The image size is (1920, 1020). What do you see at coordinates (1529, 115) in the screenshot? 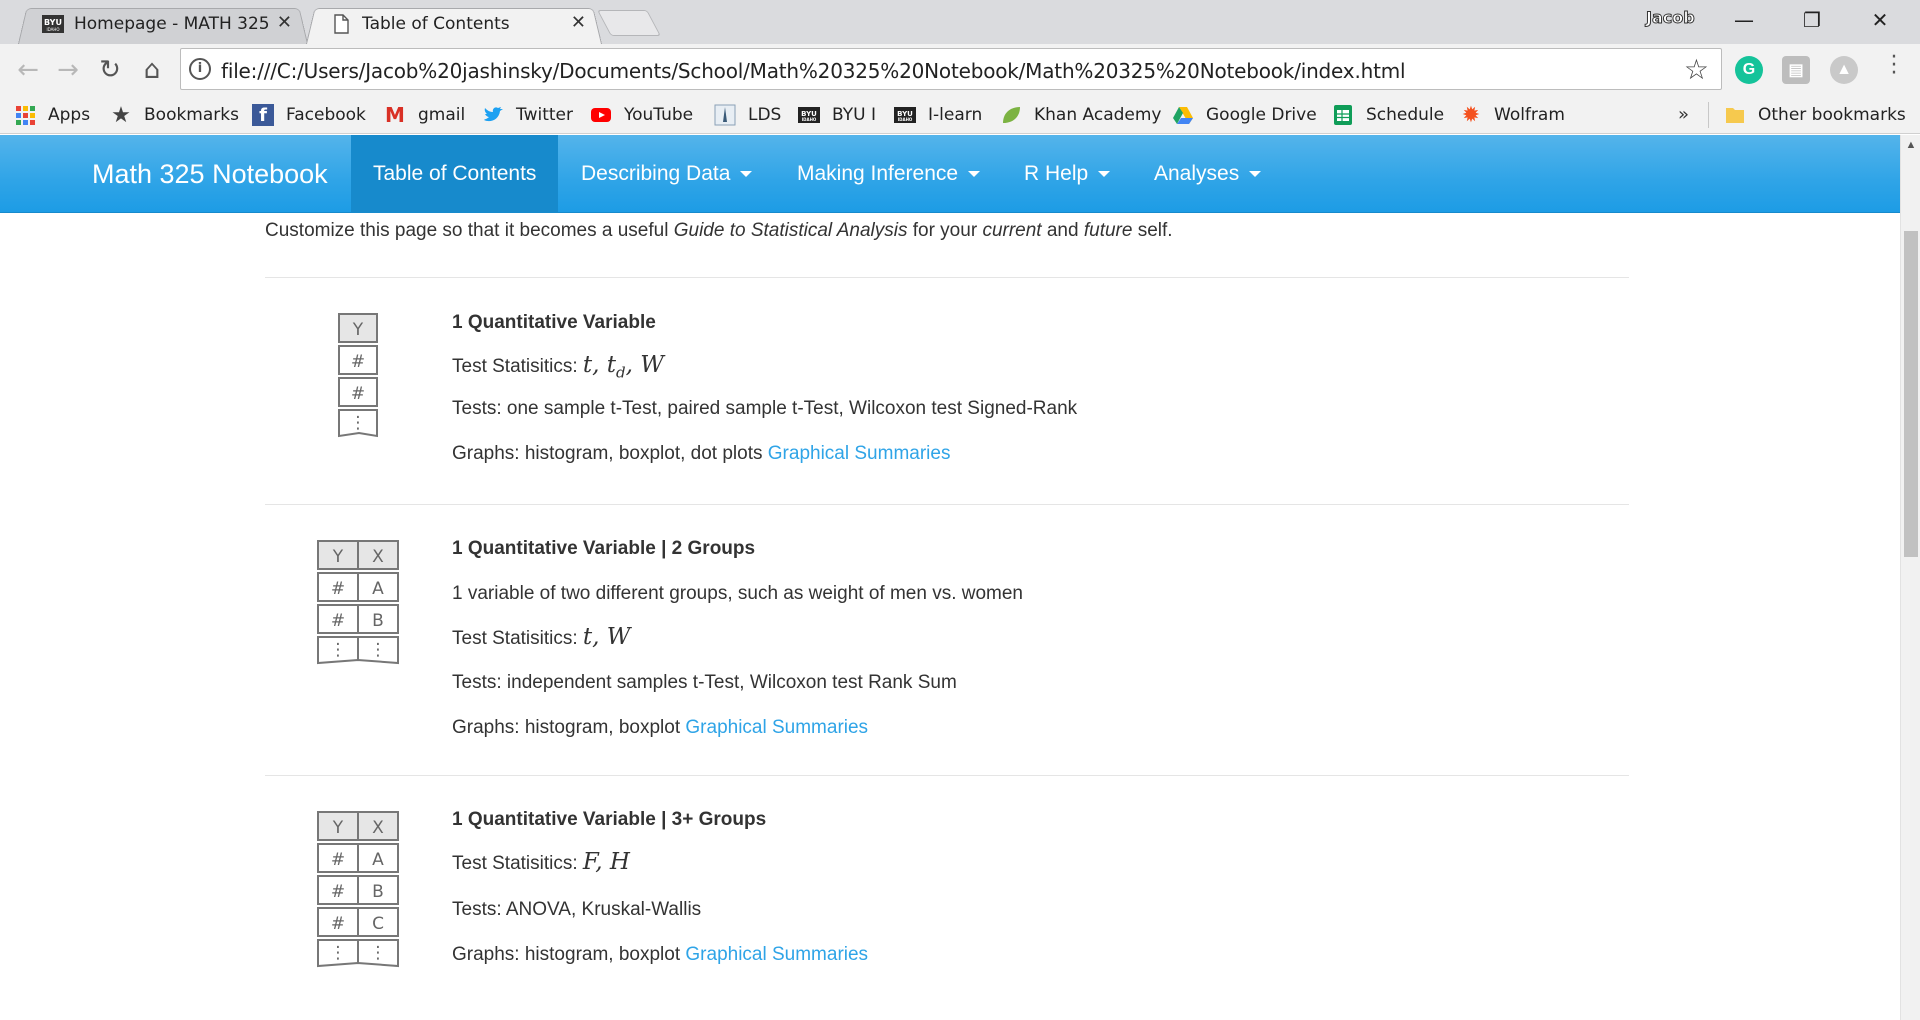
I see `bookmark-label: Wolfram` at bounding box center [1529, 115].